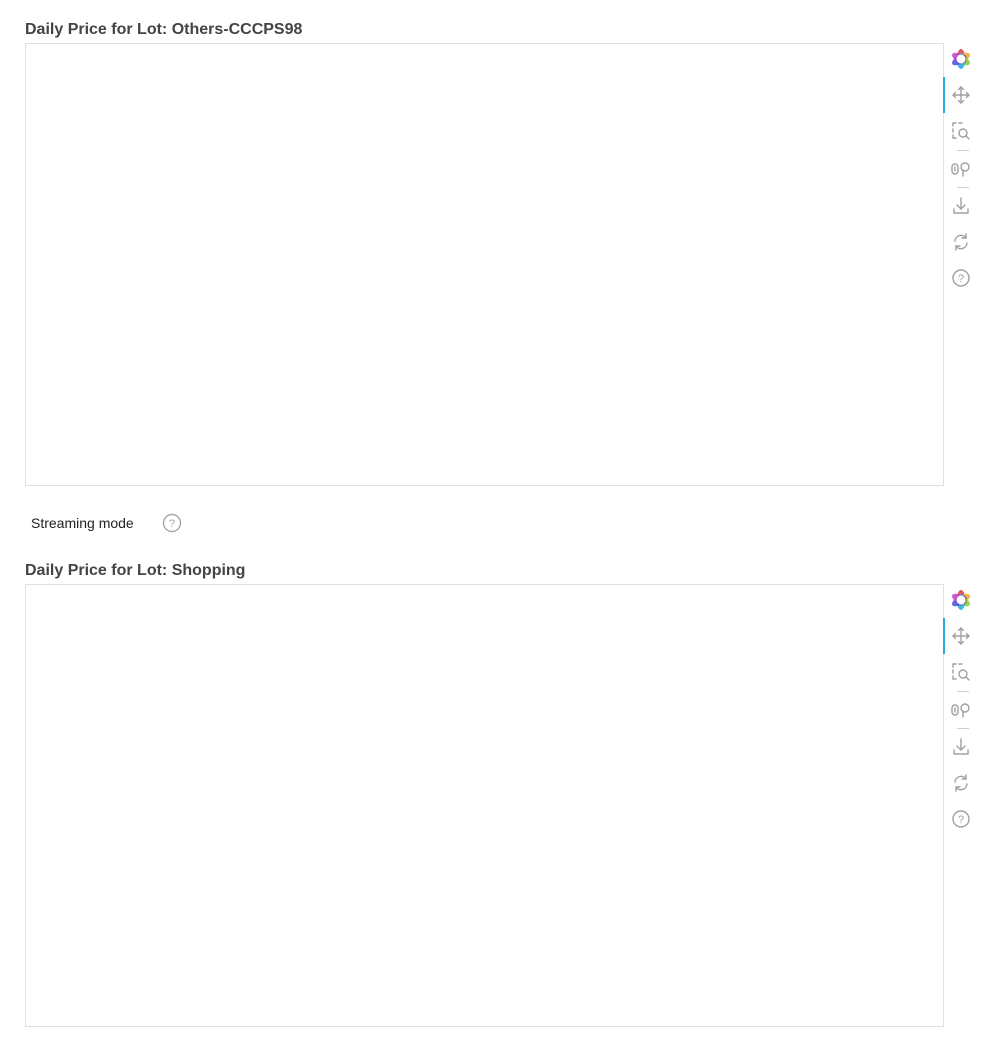  I want to click on streaming-mode: Streaming mode ?, so click(106, 523).